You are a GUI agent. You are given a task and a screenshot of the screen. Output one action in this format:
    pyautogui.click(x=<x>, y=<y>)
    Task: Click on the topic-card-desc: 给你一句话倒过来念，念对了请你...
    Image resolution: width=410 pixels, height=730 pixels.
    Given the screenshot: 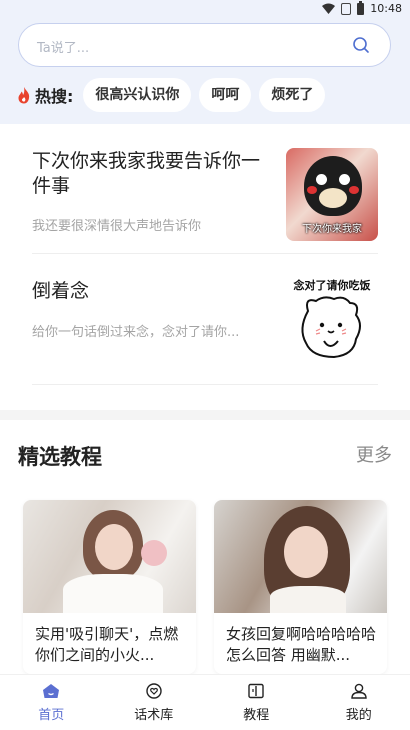 What is the action you would take?
    pyautogui.click(x=136, y=332)
    